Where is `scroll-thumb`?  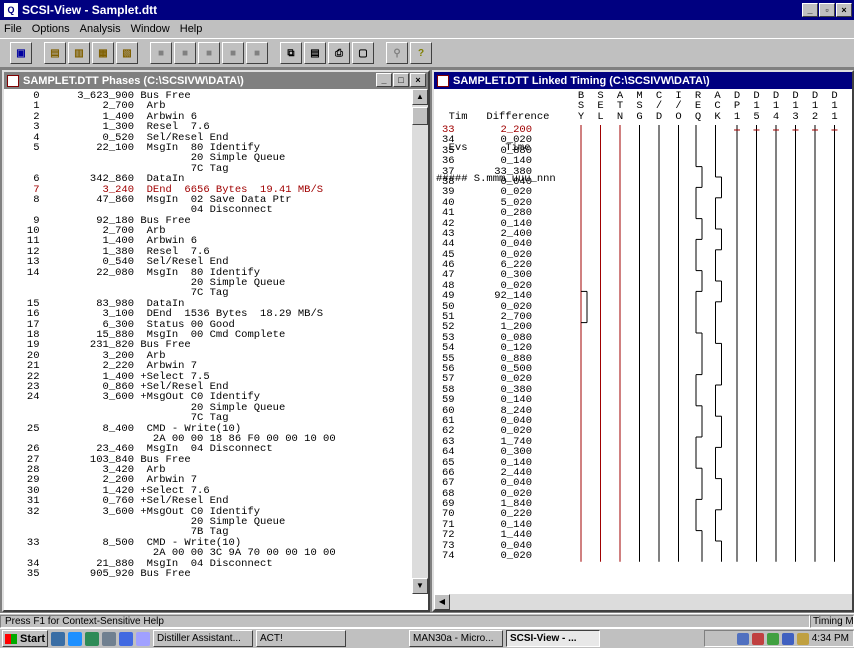 scroll-thumb is located at coordinates (420, 116).